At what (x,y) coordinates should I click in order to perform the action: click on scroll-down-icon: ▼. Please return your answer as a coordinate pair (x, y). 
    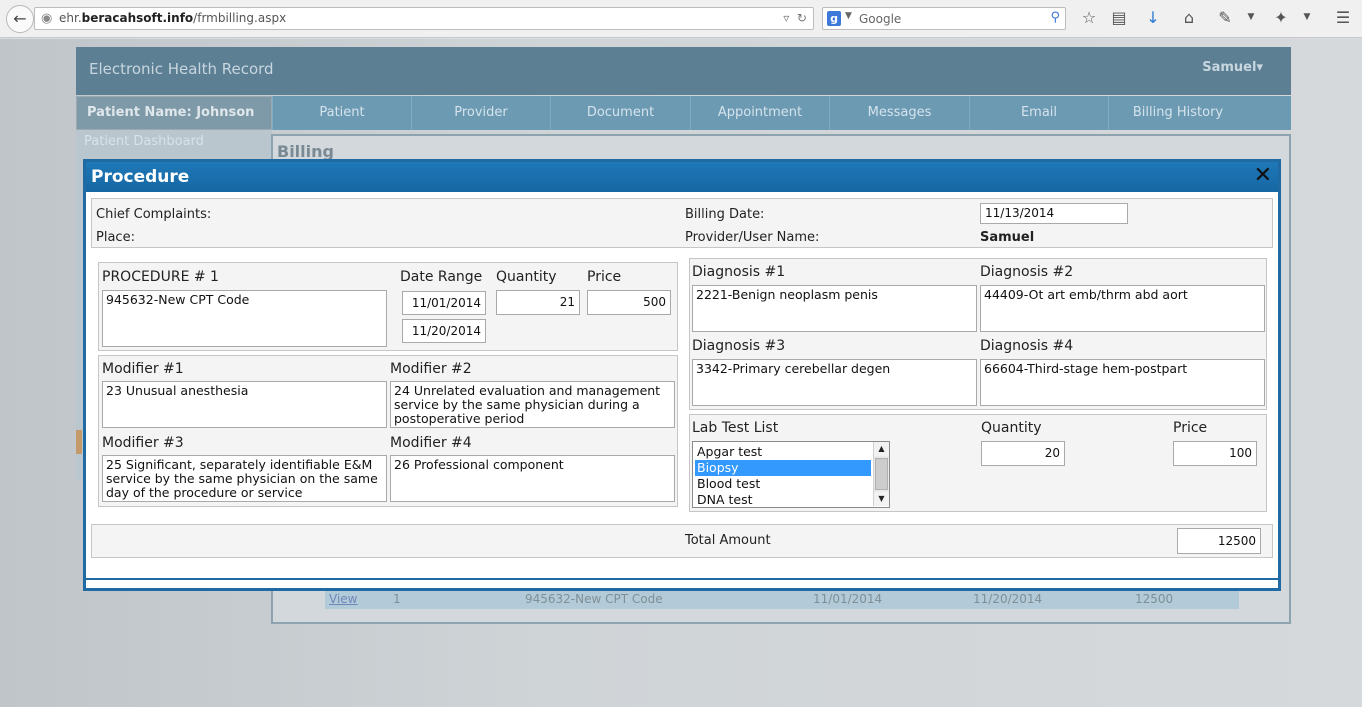
    Looking at the image, I should click on (881, 499).